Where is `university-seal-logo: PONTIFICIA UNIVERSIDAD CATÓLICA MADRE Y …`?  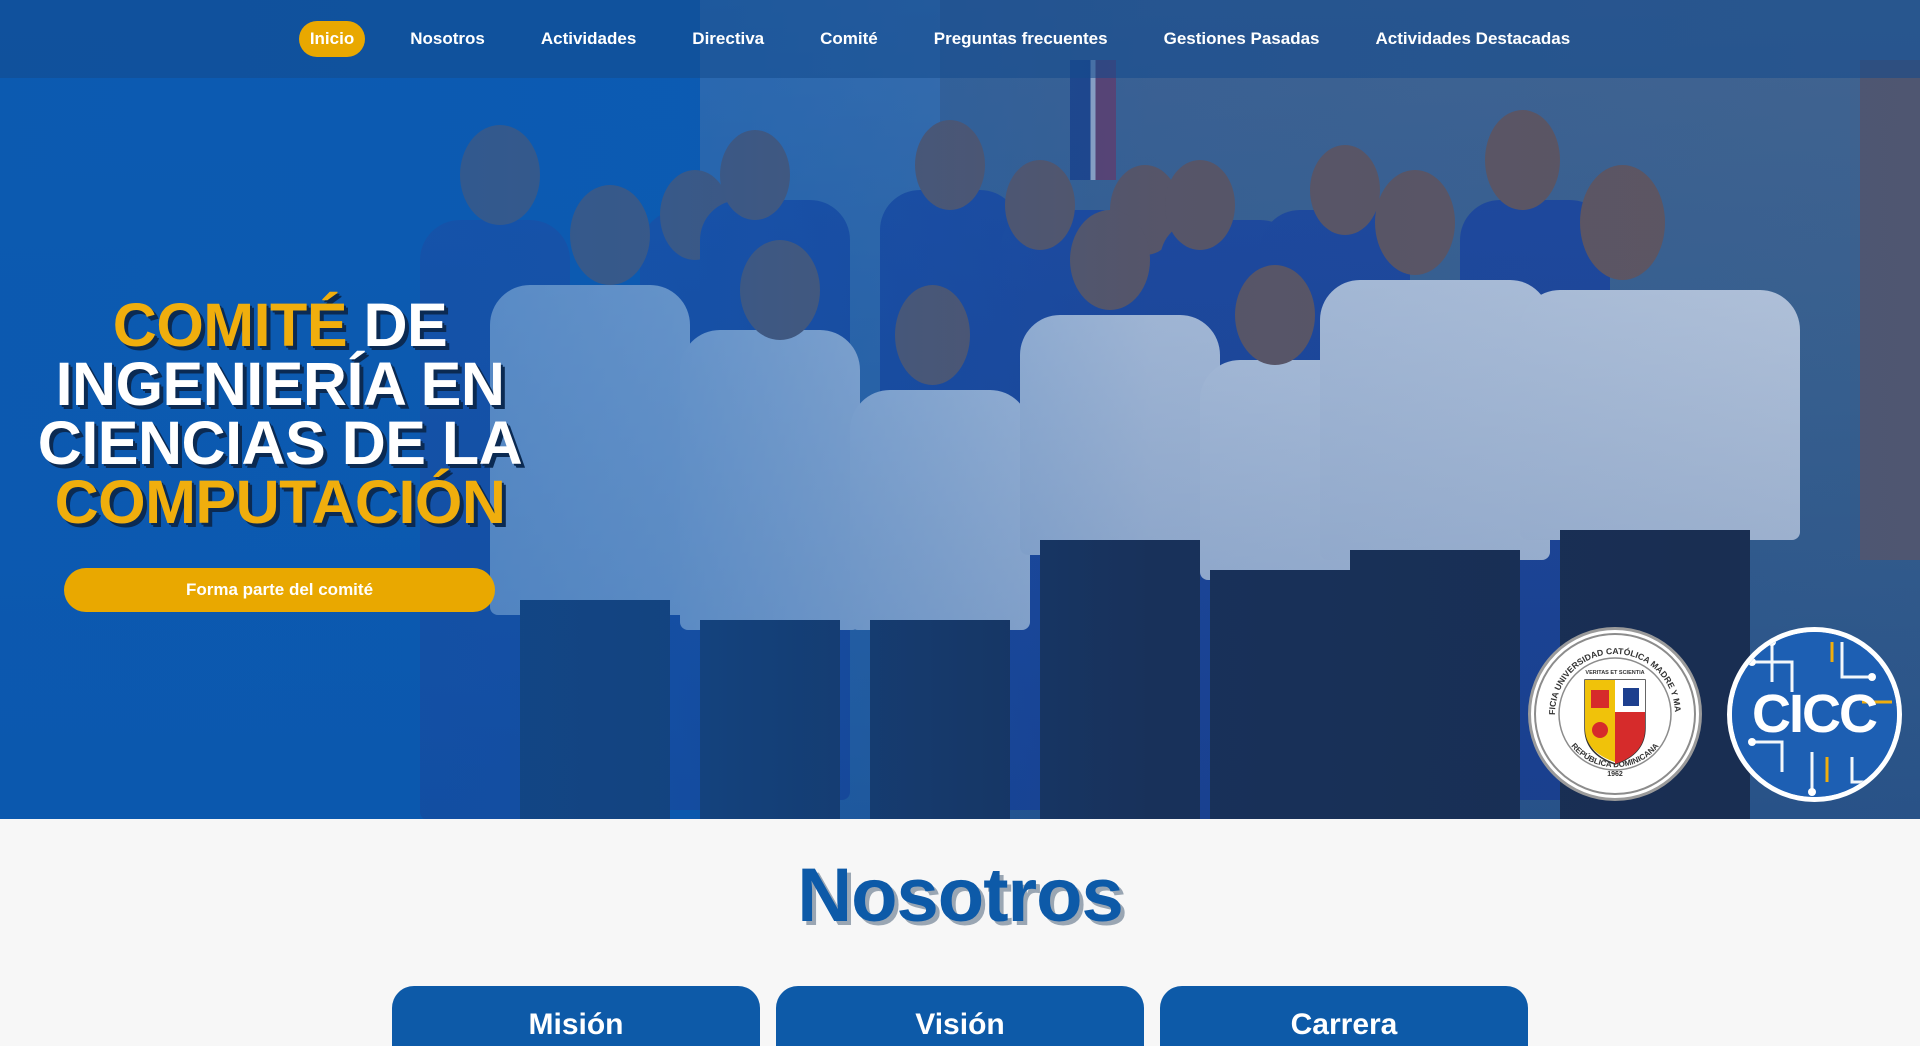
university-seal-logo: PONTIFICIA UNIVERSIDAD CATÓLICA MADRE Y … is located at coordinates (1615, 711).